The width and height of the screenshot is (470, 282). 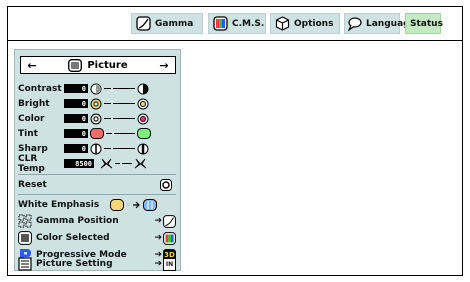 What do you see at coordinates (107, 88) in the screenshot?
I see `contrast-gauge-line` at bounding box center [107, 88].